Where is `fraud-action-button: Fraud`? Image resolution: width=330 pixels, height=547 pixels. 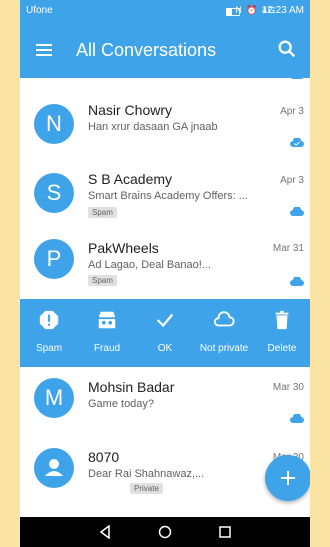 fraud-action-button: Fraud is located at coordinates (107, 333).